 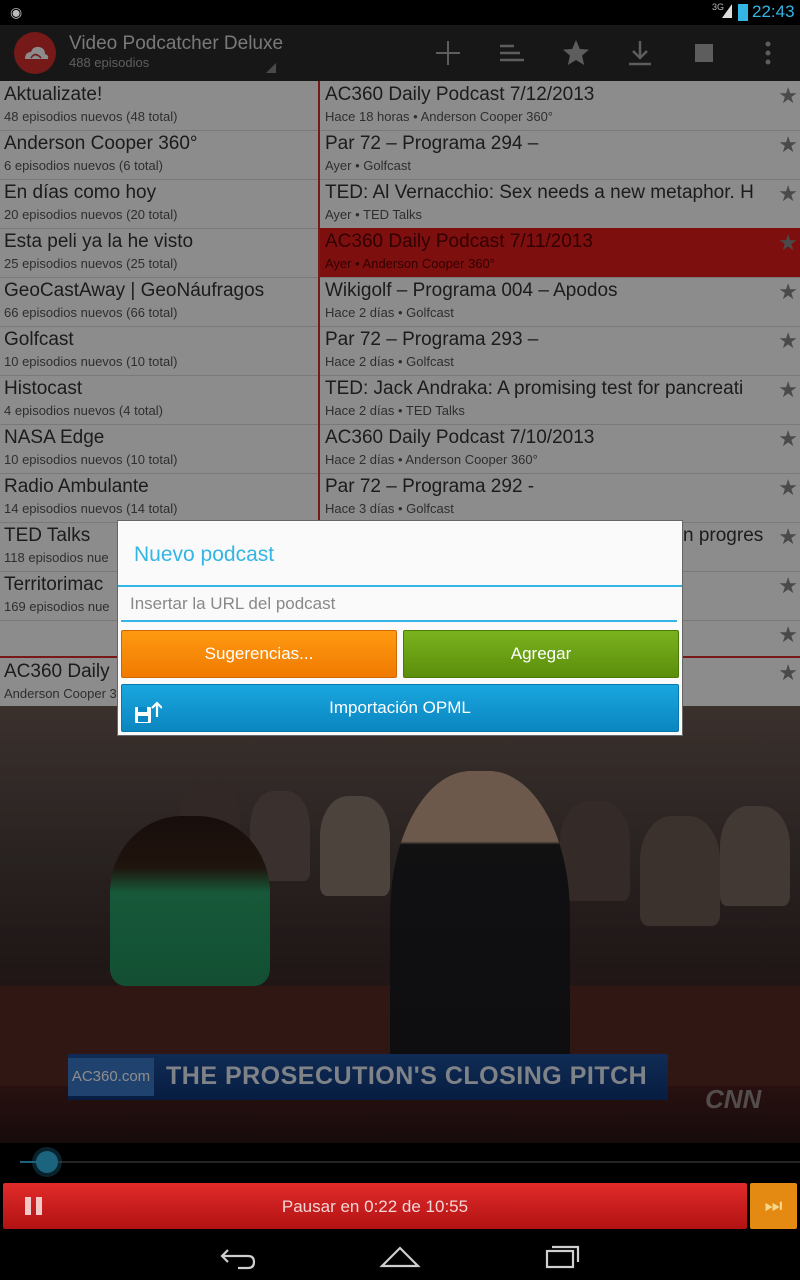 I want to click on opml-import-label: Importación OPML, so click(x=400, y=707).